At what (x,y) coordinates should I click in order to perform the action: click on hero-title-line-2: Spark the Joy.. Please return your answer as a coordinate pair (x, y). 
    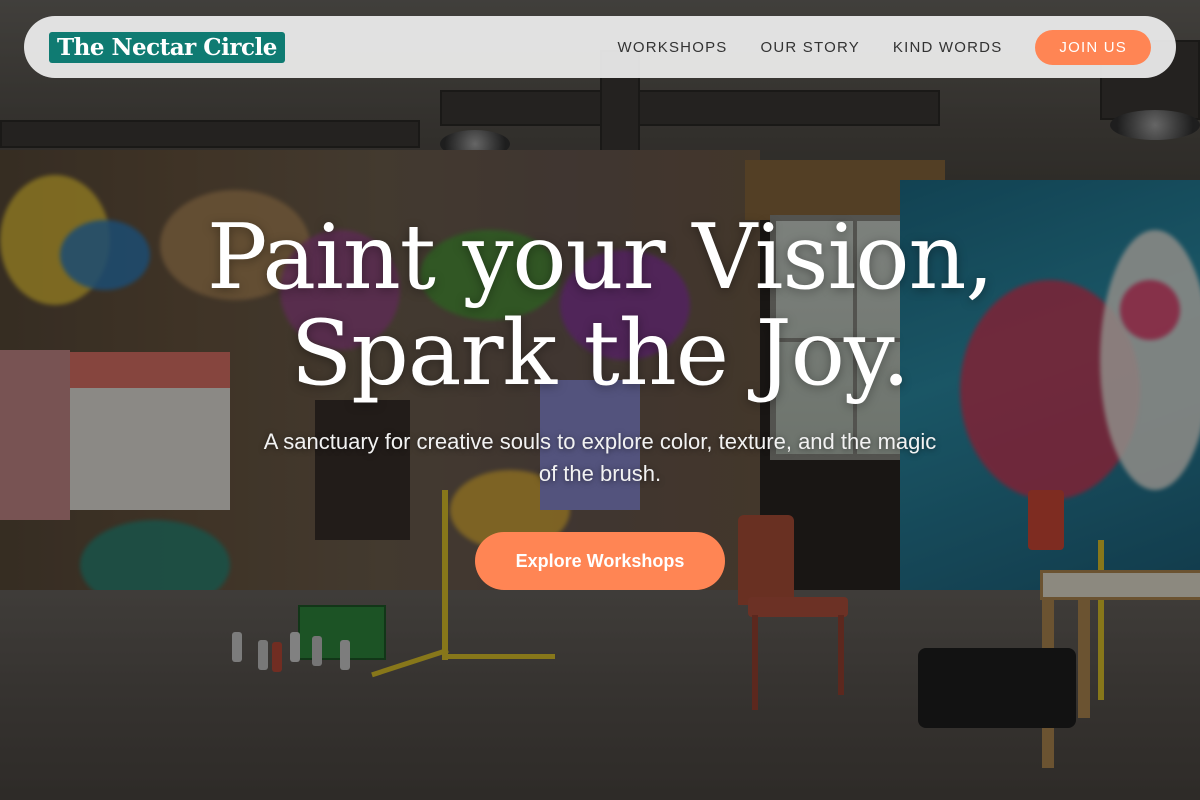
    Looking at the image, I should click on (600, 353).